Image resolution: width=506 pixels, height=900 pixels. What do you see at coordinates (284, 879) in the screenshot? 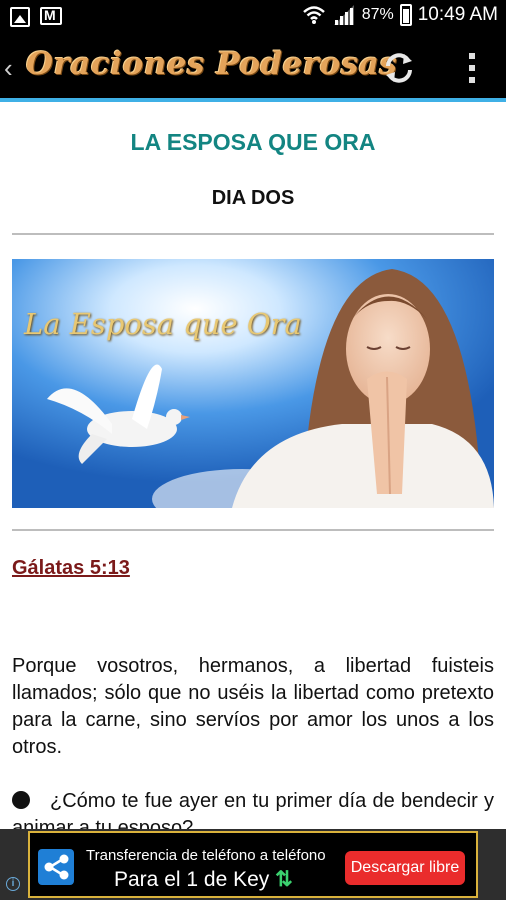
I see `transfer-arrows-icon: ⇅` at bounding box center [284, 879].